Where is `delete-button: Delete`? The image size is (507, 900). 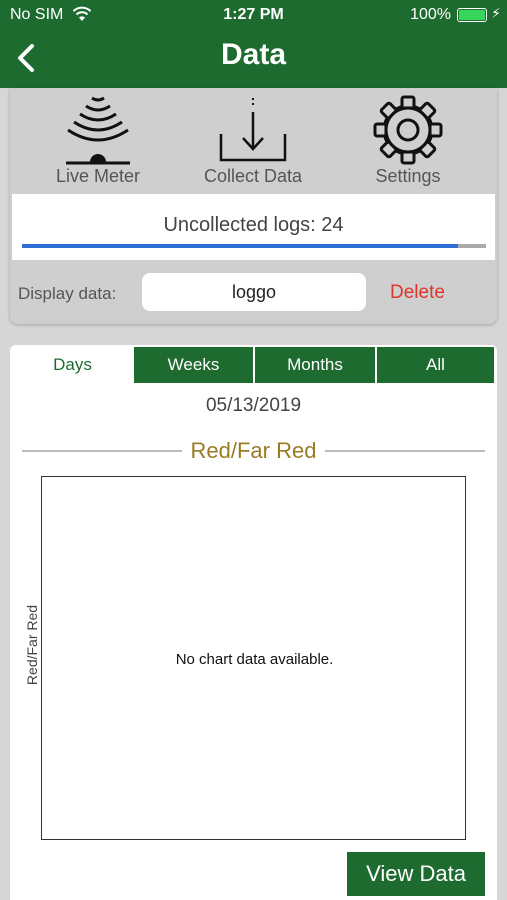
delete-button: Delete is located at coordinates (417, 293).